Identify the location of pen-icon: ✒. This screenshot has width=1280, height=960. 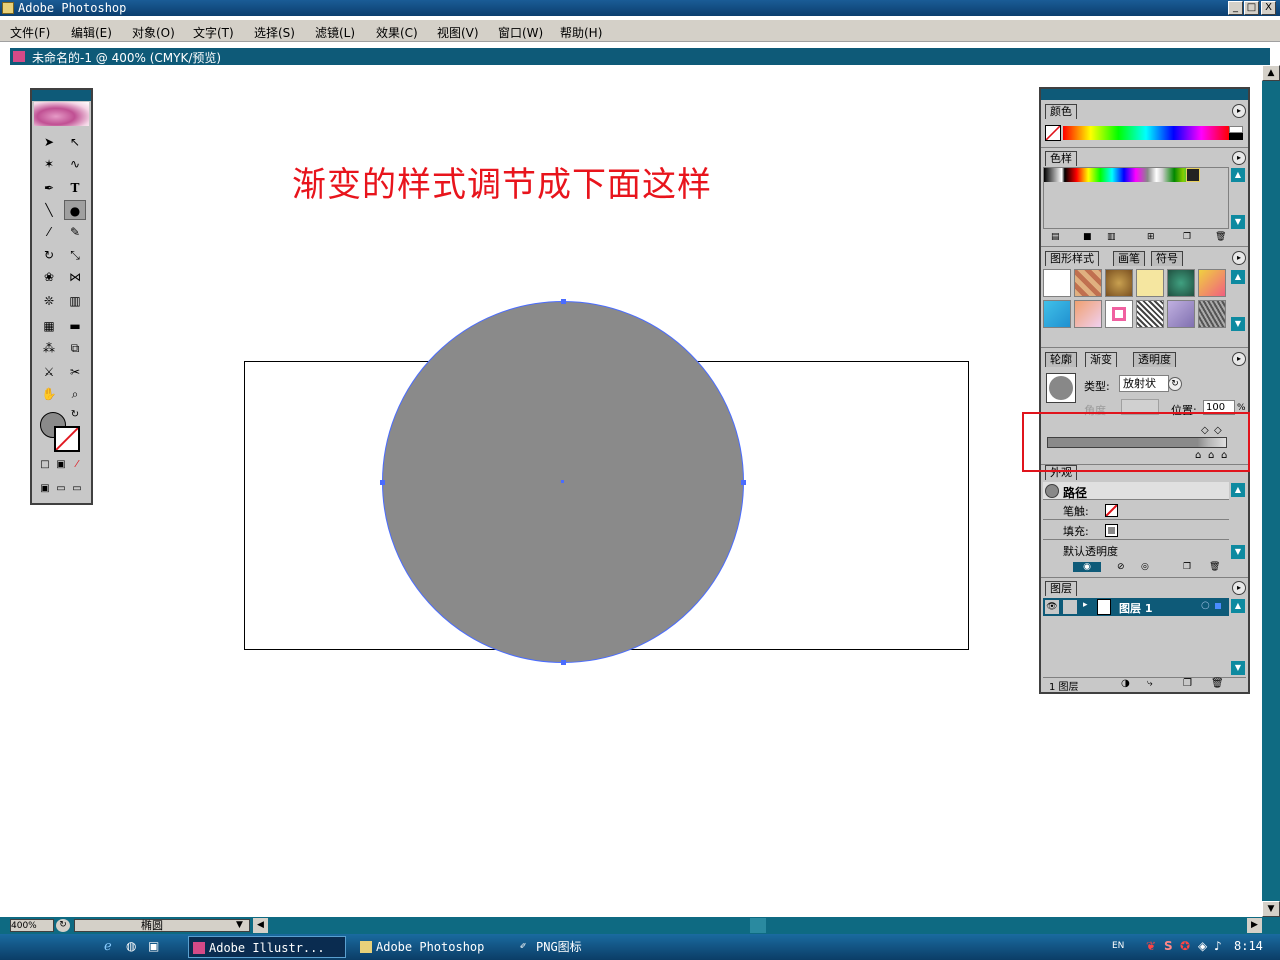
(49, 188).